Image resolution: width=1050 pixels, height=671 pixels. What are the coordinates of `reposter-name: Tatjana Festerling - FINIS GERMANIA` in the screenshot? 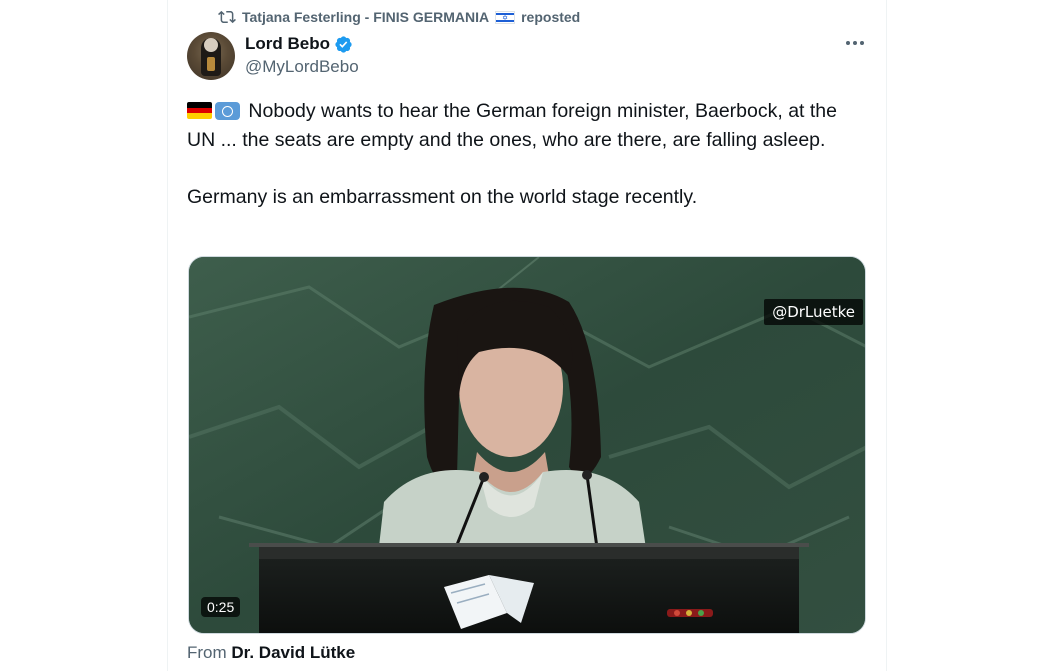 It's located at (365, 17).